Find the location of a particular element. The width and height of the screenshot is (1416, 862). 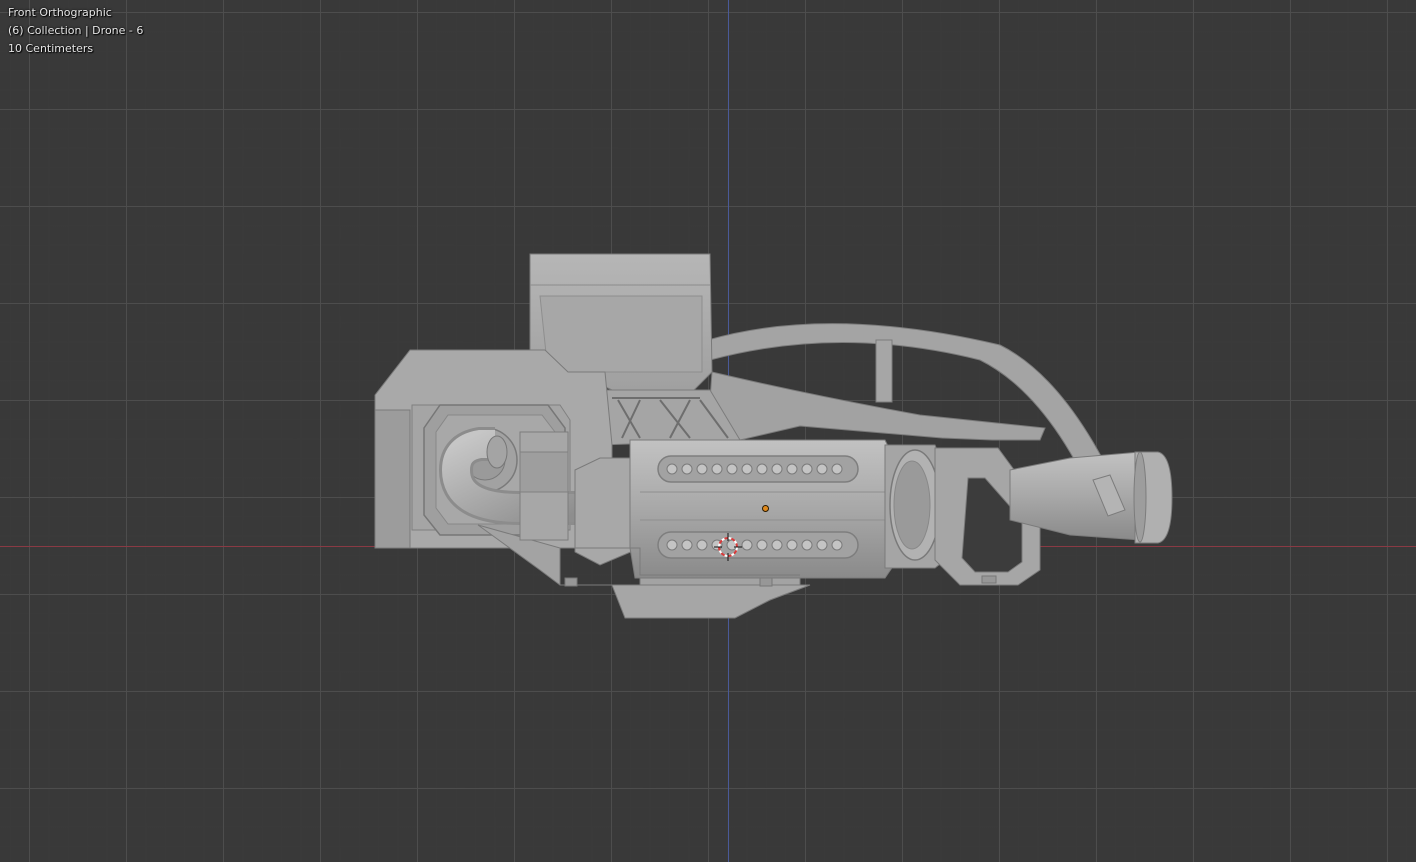

view-name: Front Orthographic is located at coordinates (60, 12).